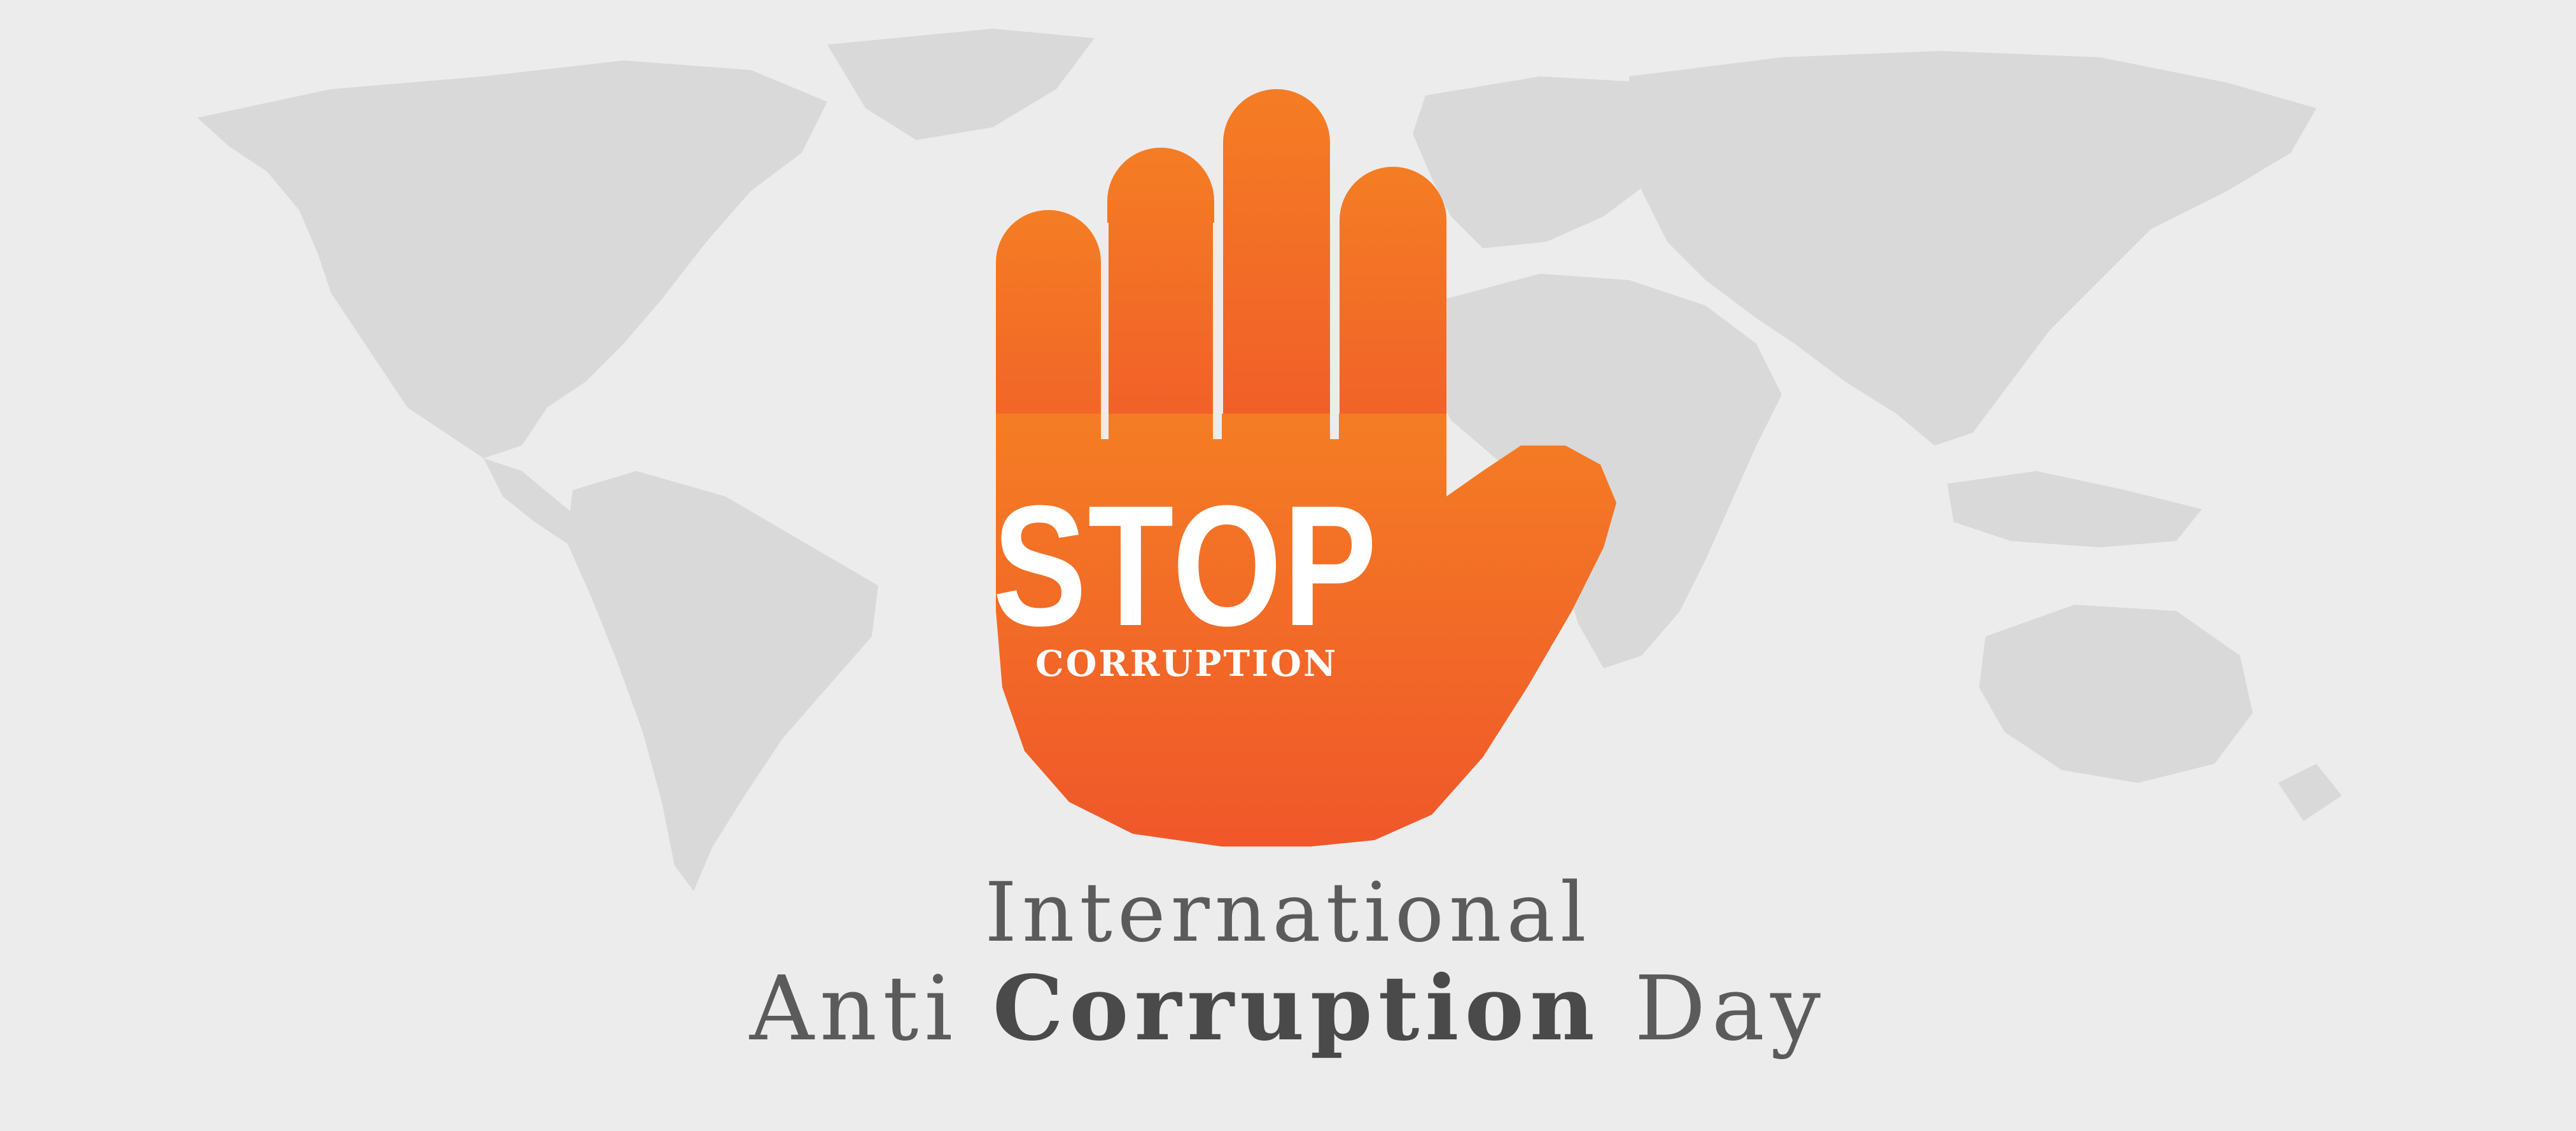  Describe the element at coordinates (1185, 566) in the screenshot. I see `stop-text: STOP` at that location.